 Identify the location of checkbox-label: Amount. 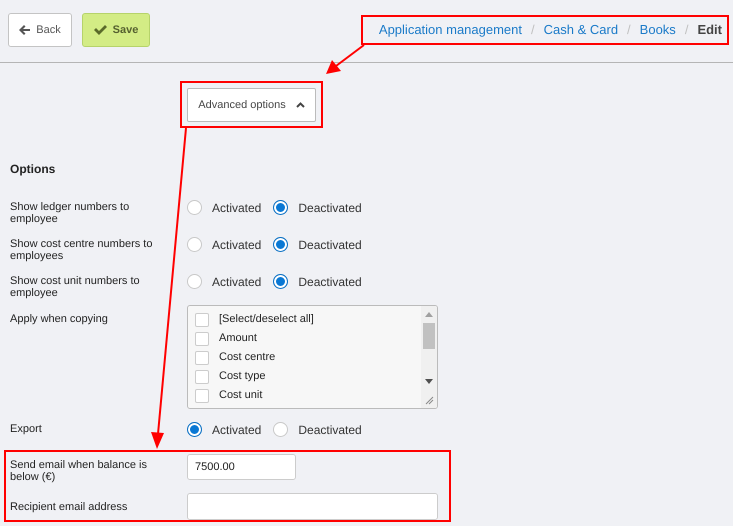
(238, 338).